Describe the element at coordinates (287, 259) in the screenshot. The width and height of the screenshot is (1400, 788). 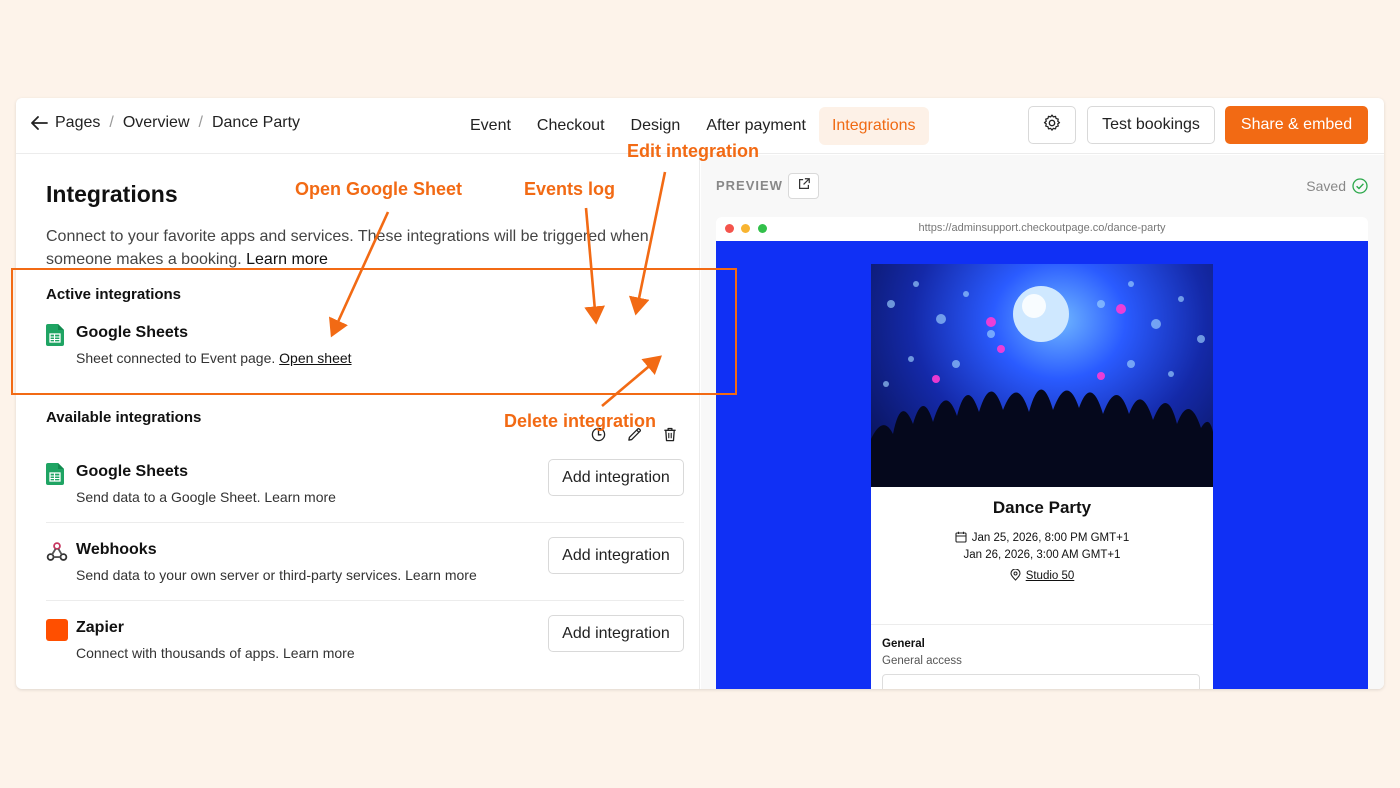
I see `intro-learn-more-link: Learn more` at that location.